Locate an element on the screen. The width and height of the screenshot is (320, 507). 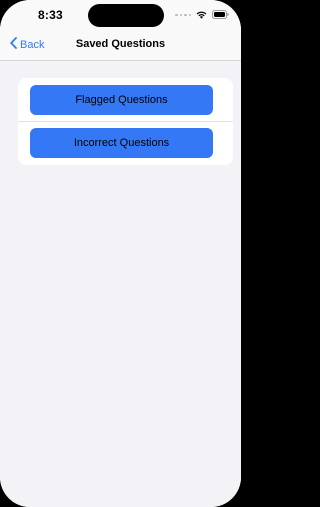
wifi-icon is located at coordinates (201, 15).